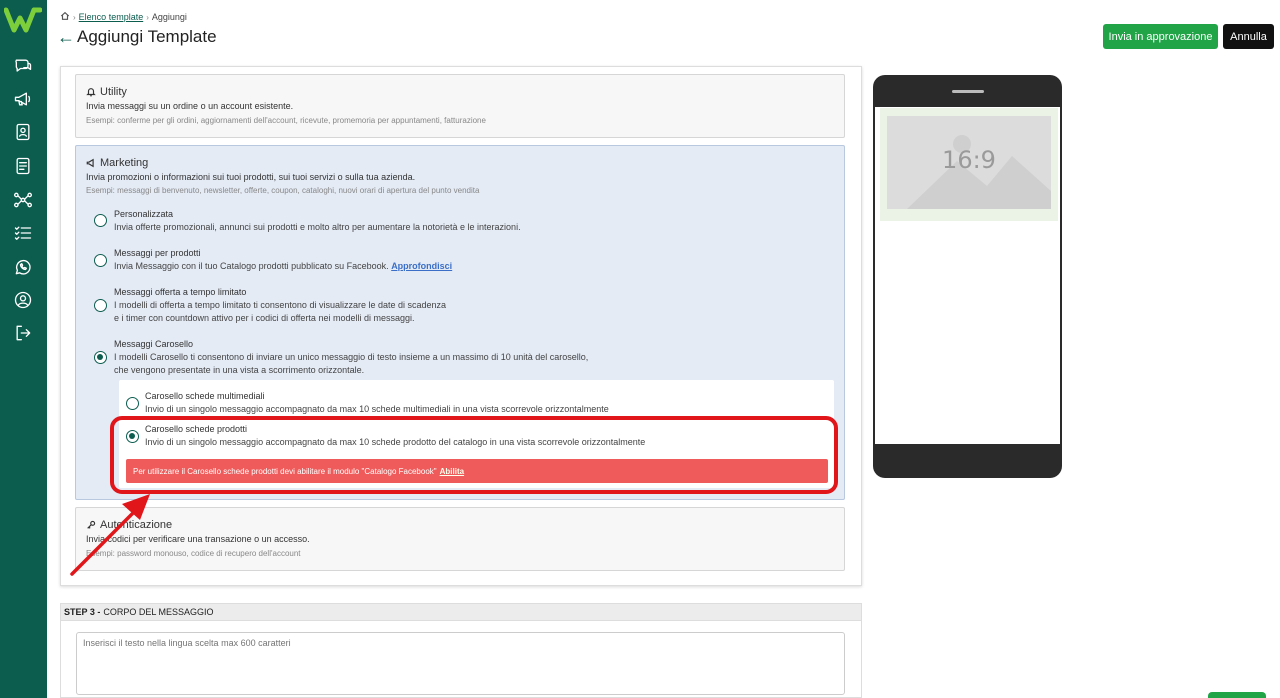 The height and width of the screenshot is (698, 1280). What do you see at coordinates (968, 91) in the screenshot?
I see `phone-speaker` at bounding box center [968, 91].